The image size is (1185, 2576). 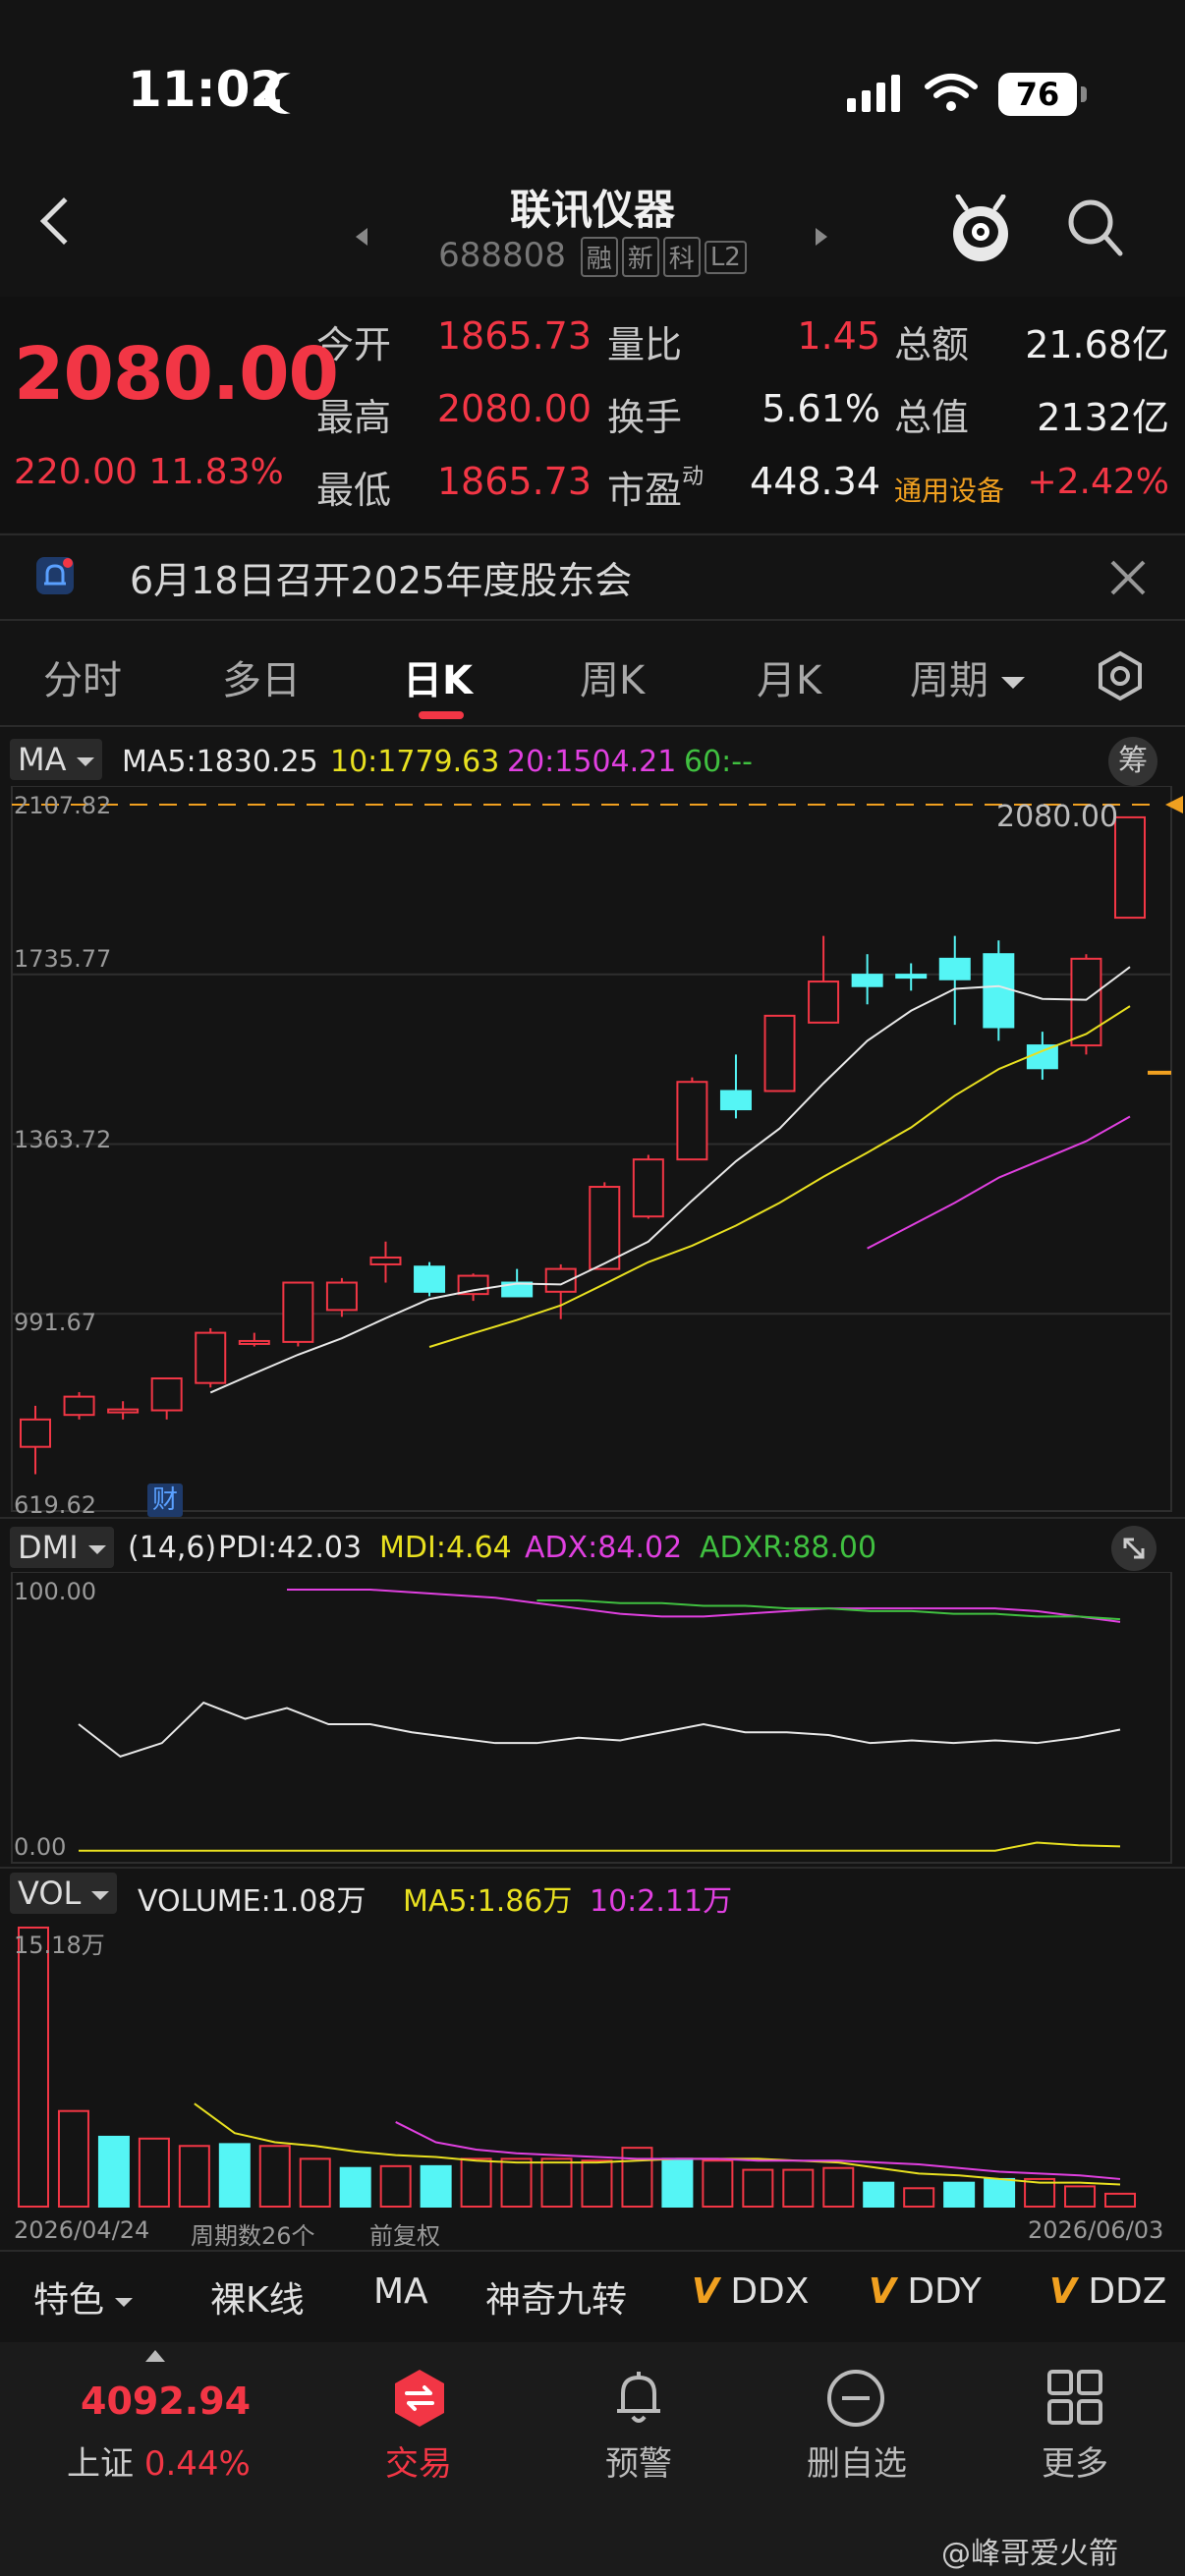 What do you see at coordinates (857, 2460) in the screenshot?
I see `nav-remove-watchlist: 删自选` at bounding box center [857, 2460].